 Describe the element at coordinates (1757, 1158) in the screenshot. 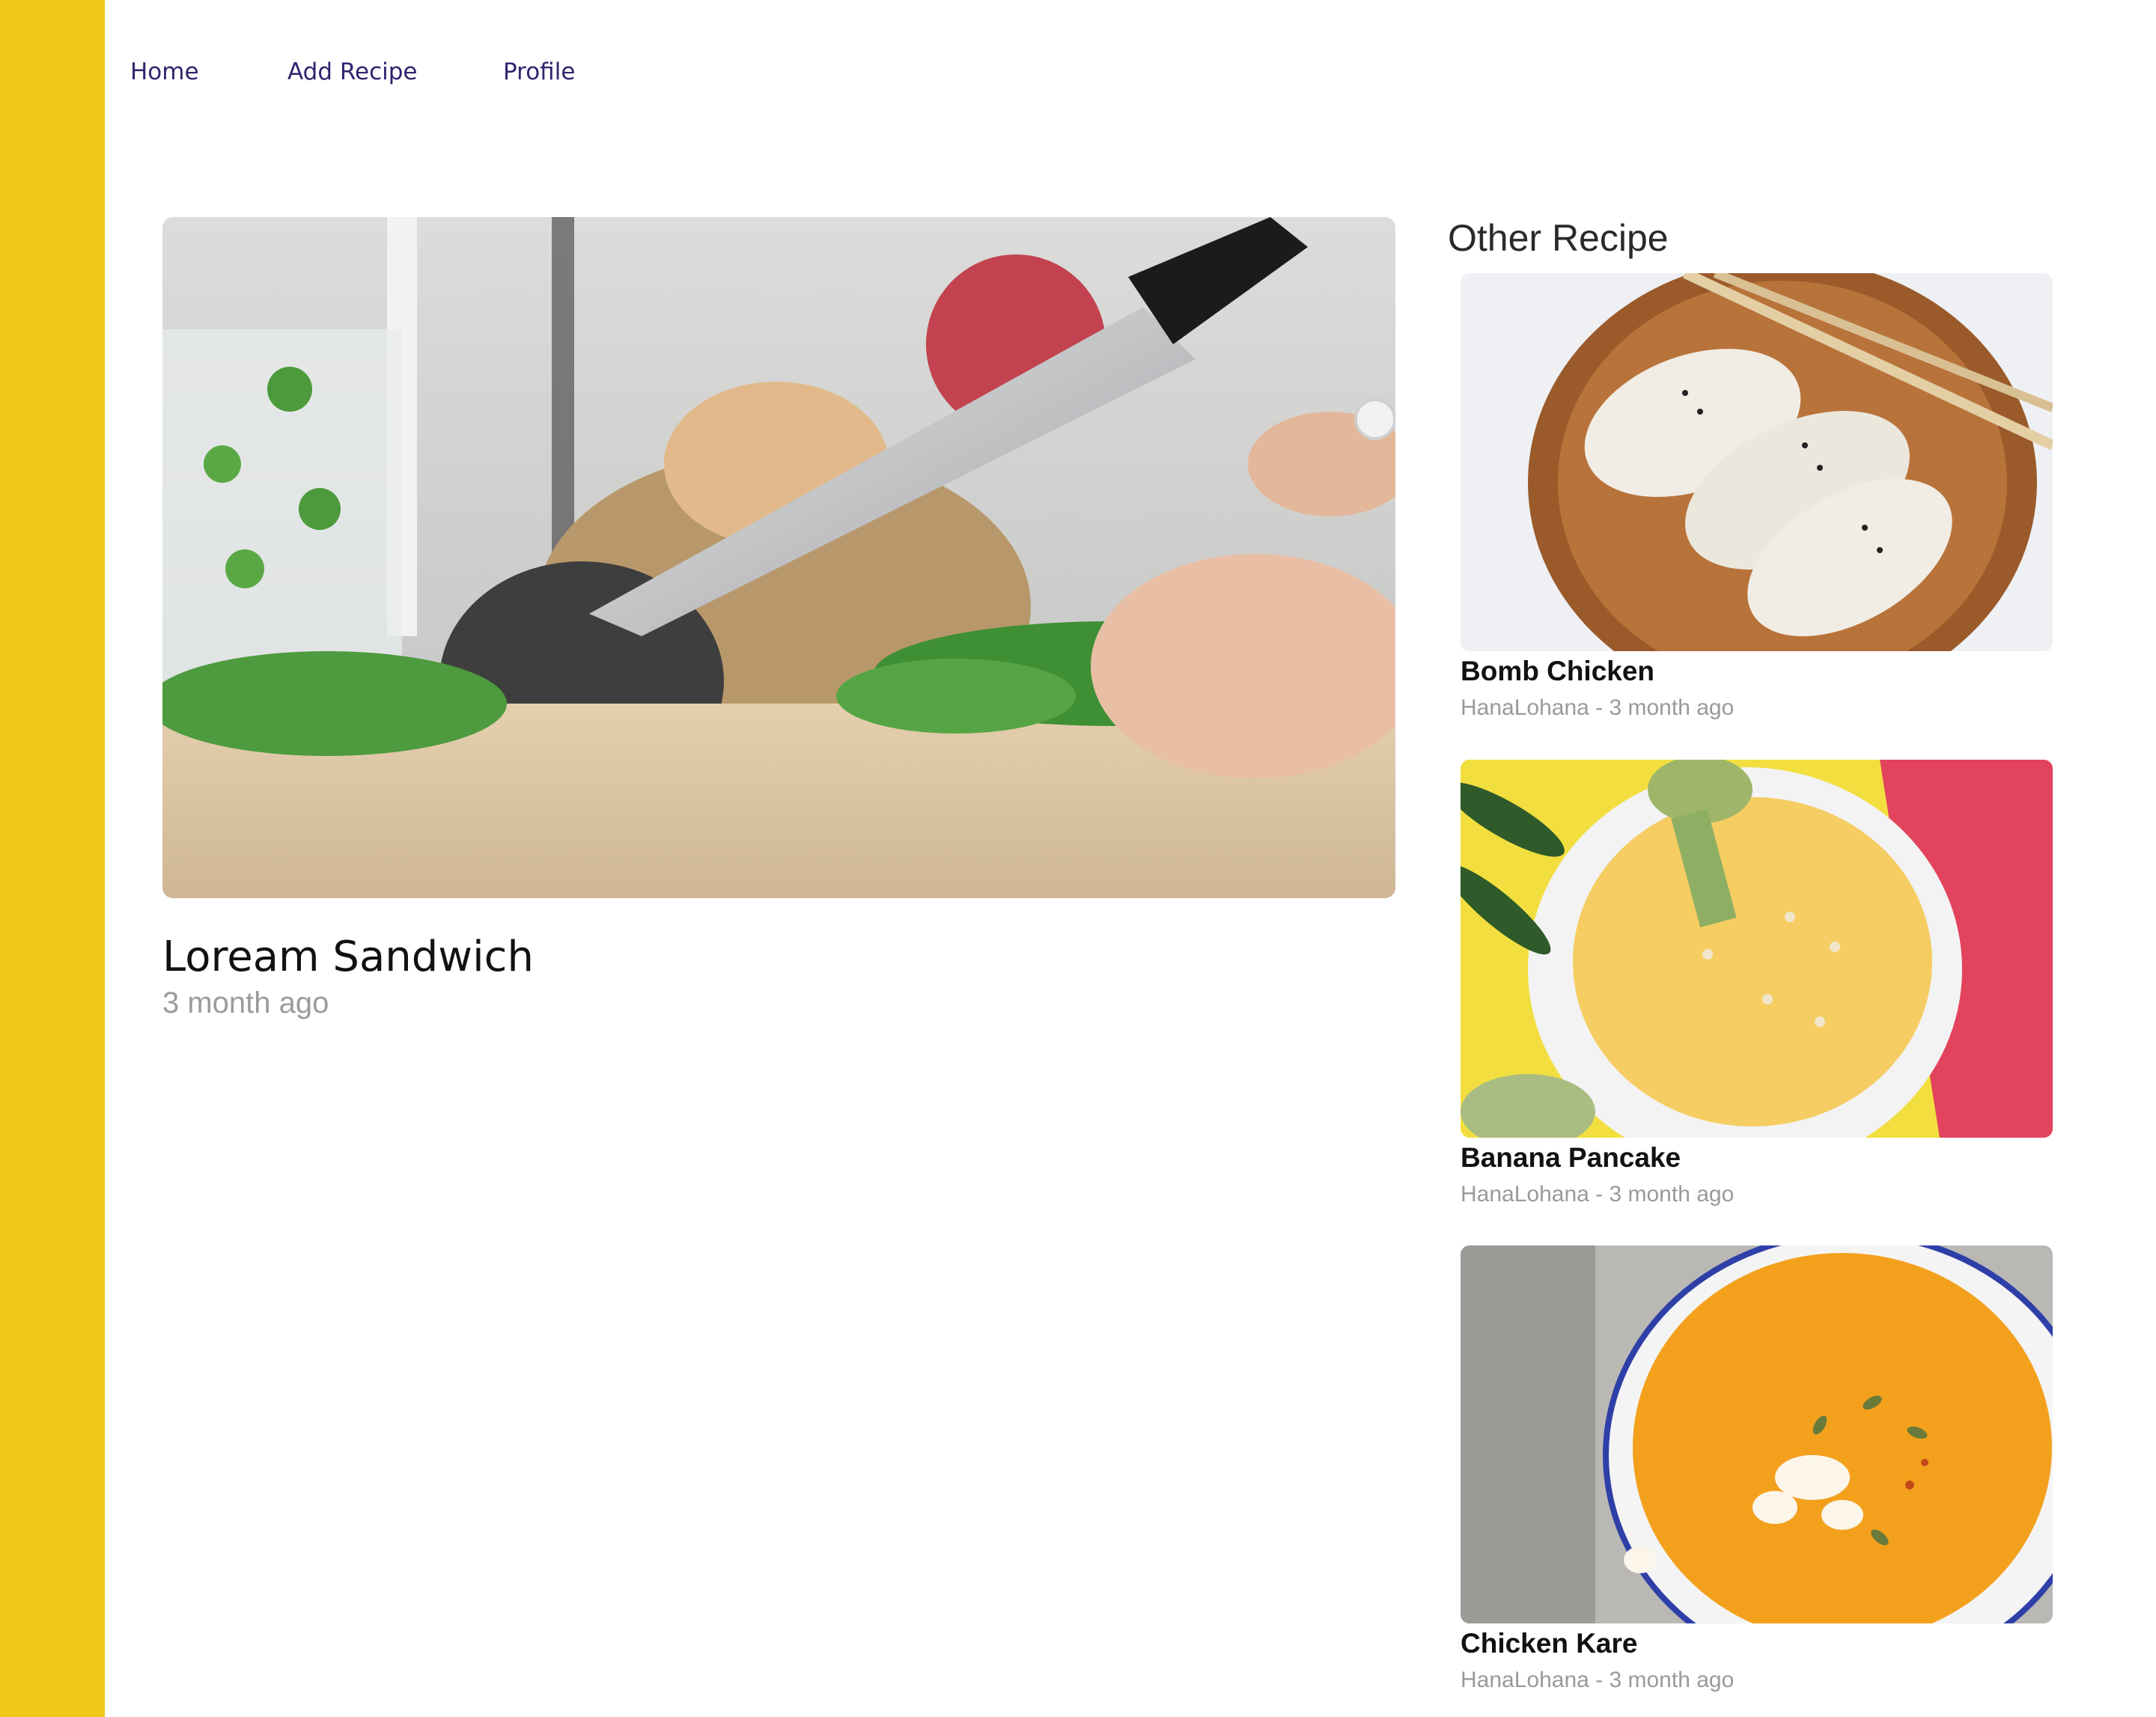

I see `other-recipe-title: Banana Pancake` at that location.